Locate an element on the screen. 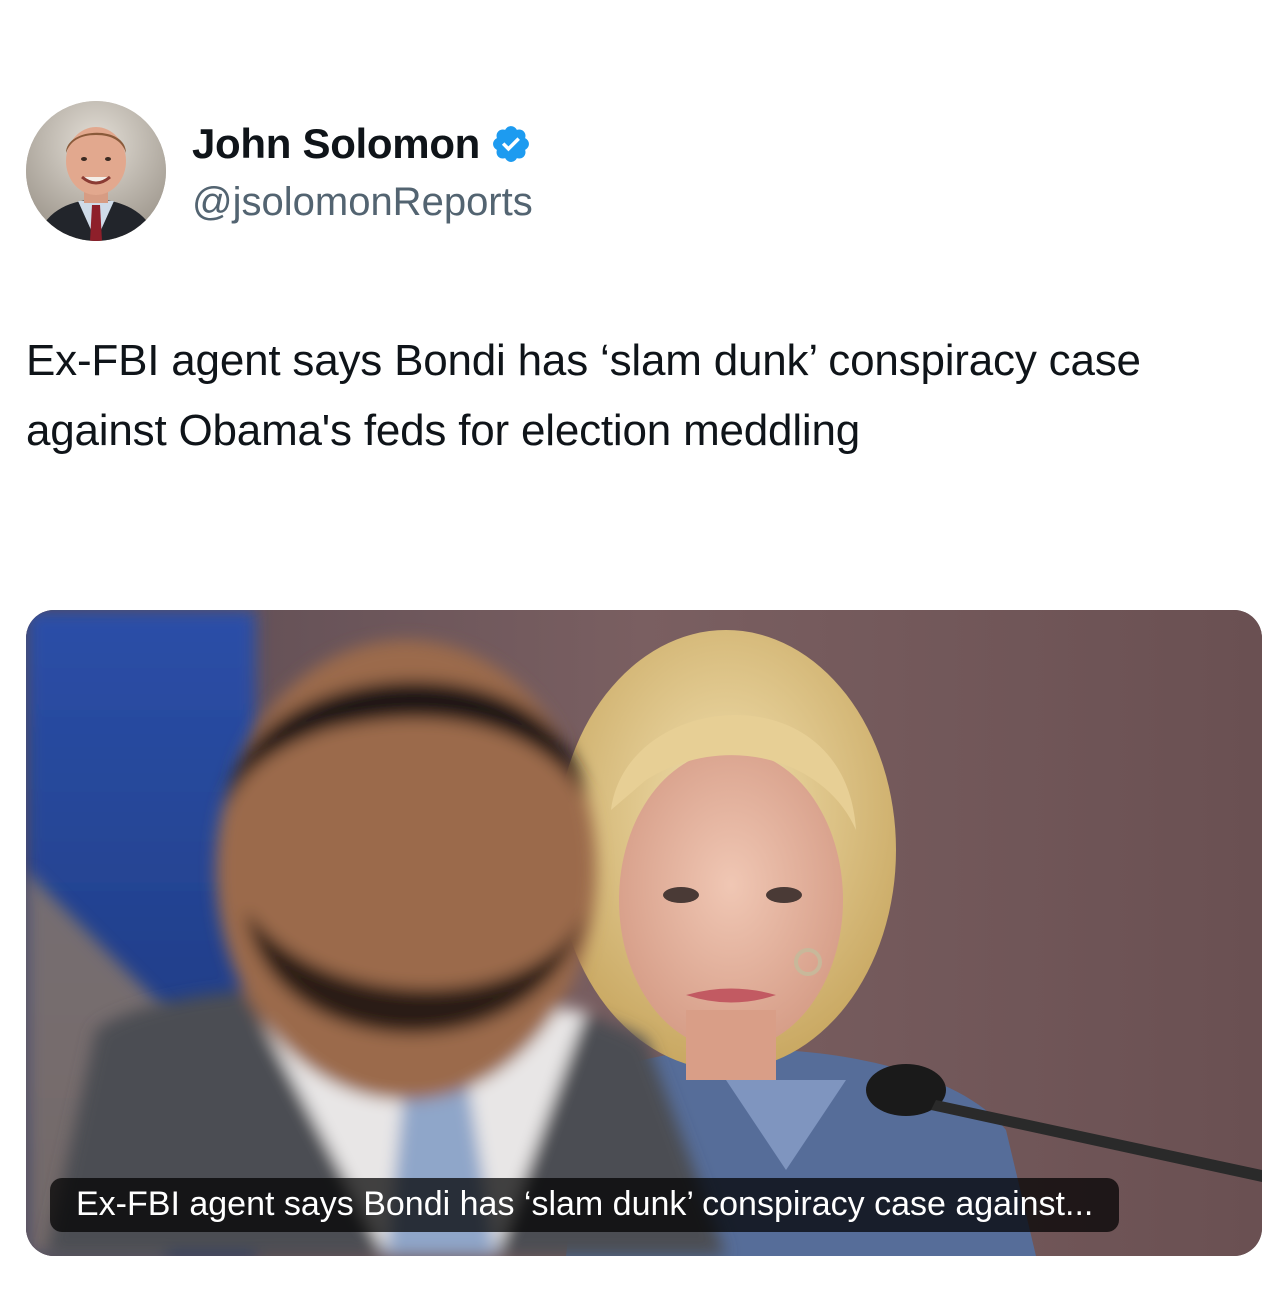  tweet-header: John Solomon @jsolomonReports is located at coordinates (279, 171).